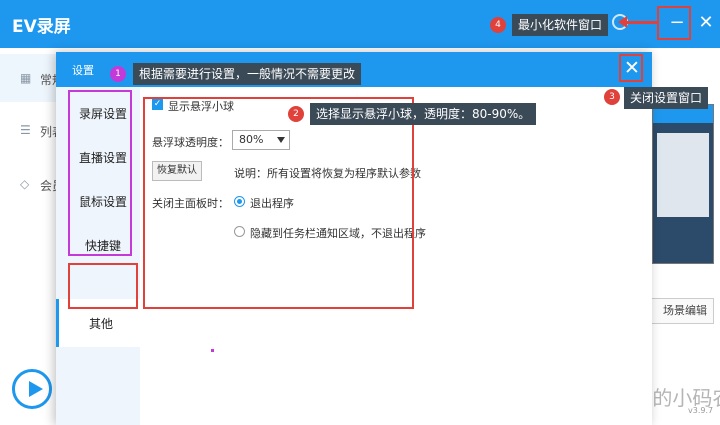 The width and height of the screenshot is (720, 425). Describe the element at coordinates (32, 389) in the screenshot. I see `start-recording-play-button` at that location.